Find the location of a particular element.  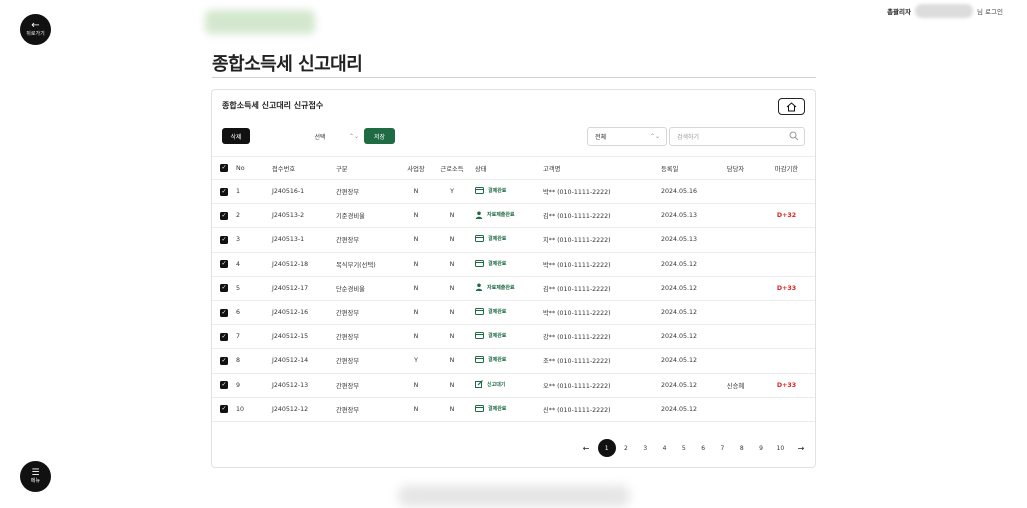

card-title: 종합소득세 신고대리 신규접수 is located at coordinates (273, 105).